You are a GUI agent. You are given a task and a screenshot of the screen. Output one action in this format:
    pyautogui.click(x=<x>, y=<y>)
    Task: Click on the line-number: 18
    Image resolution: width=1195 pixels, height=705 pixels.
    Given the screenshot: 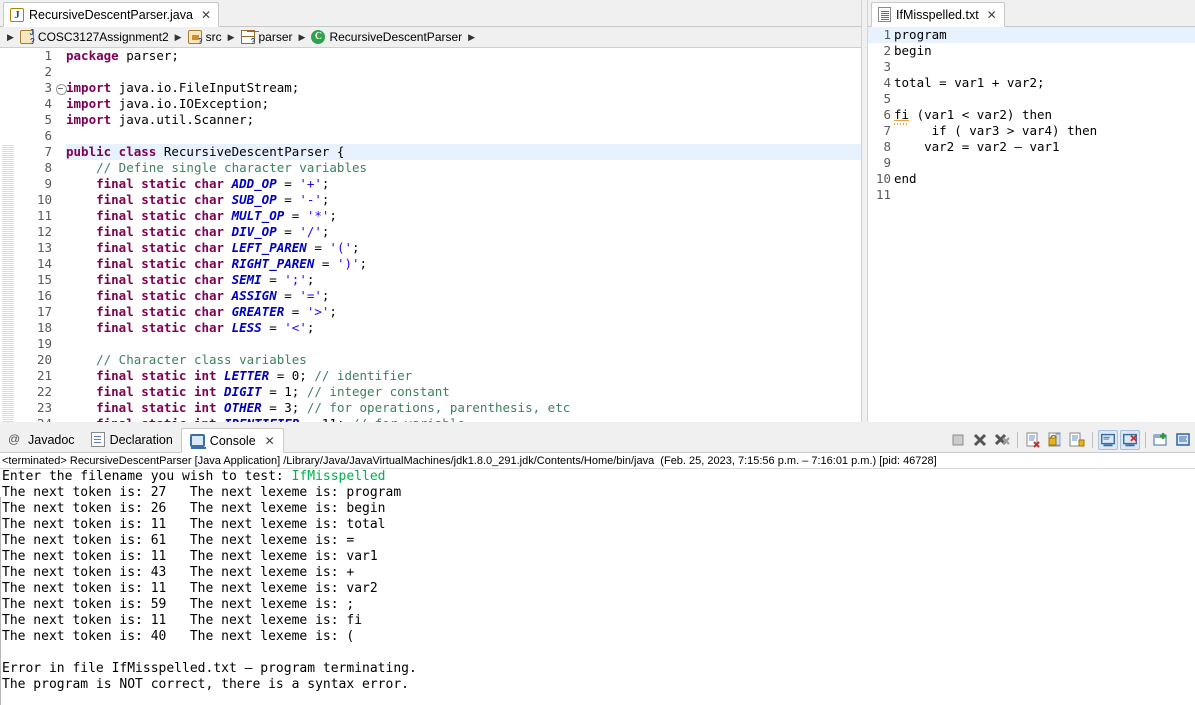 What is the action you would take?
    pyautogui.click(x=44, y=327)
    